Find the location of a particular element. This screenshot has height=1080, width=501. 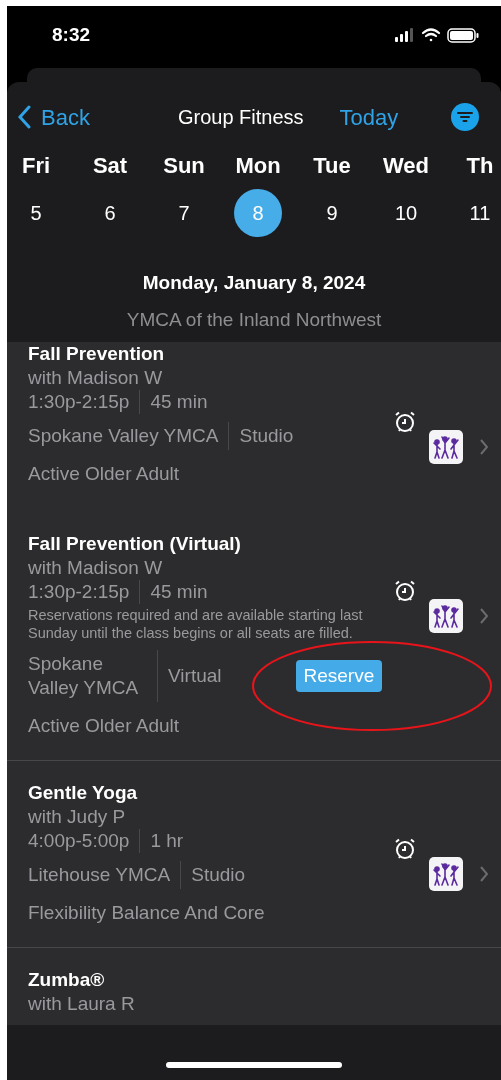

weekday-label: Tue is located at coordinates (332, 166).